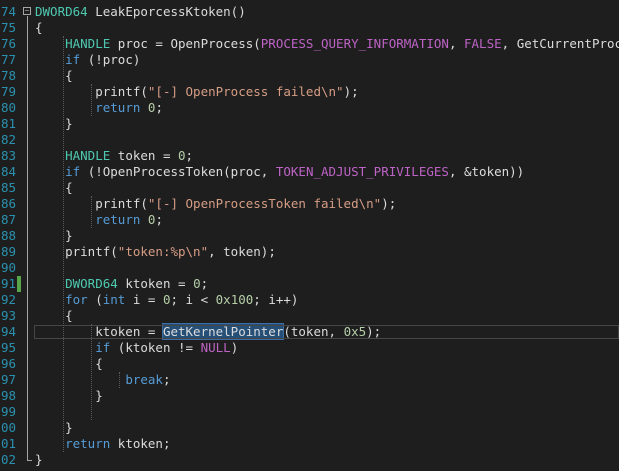  What do you see at coordinates (8, 347) in the screenshot?
I see `line-number: 95` at bounding box center [8, 347].